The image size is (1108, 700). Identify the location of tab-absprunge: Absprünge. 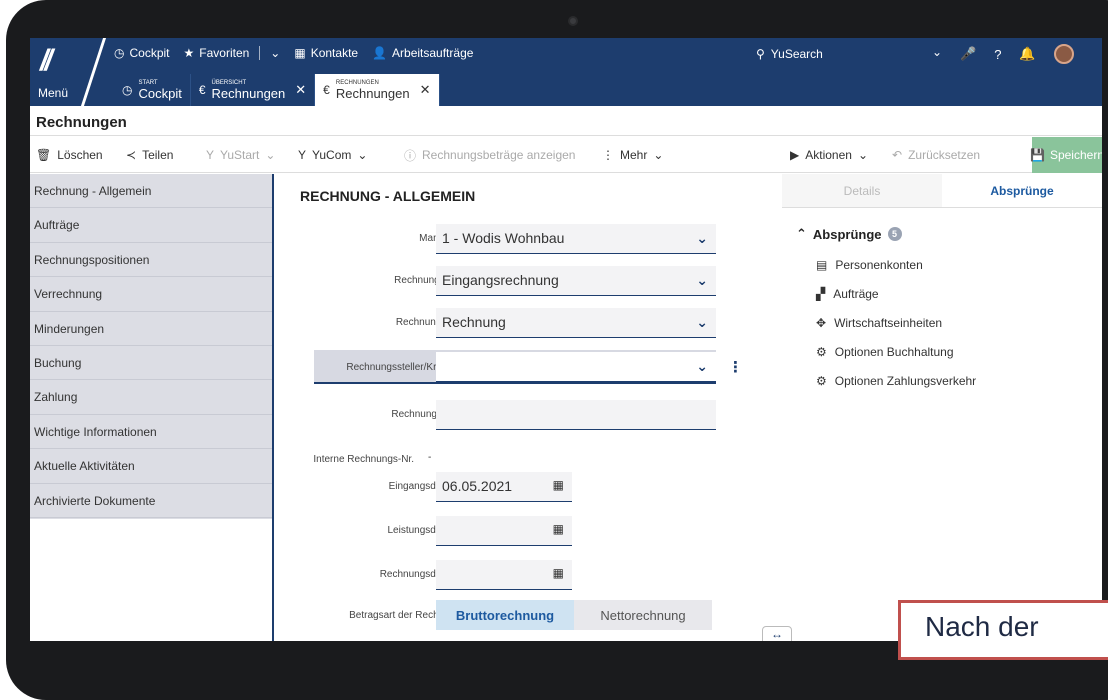
(1022, 190).